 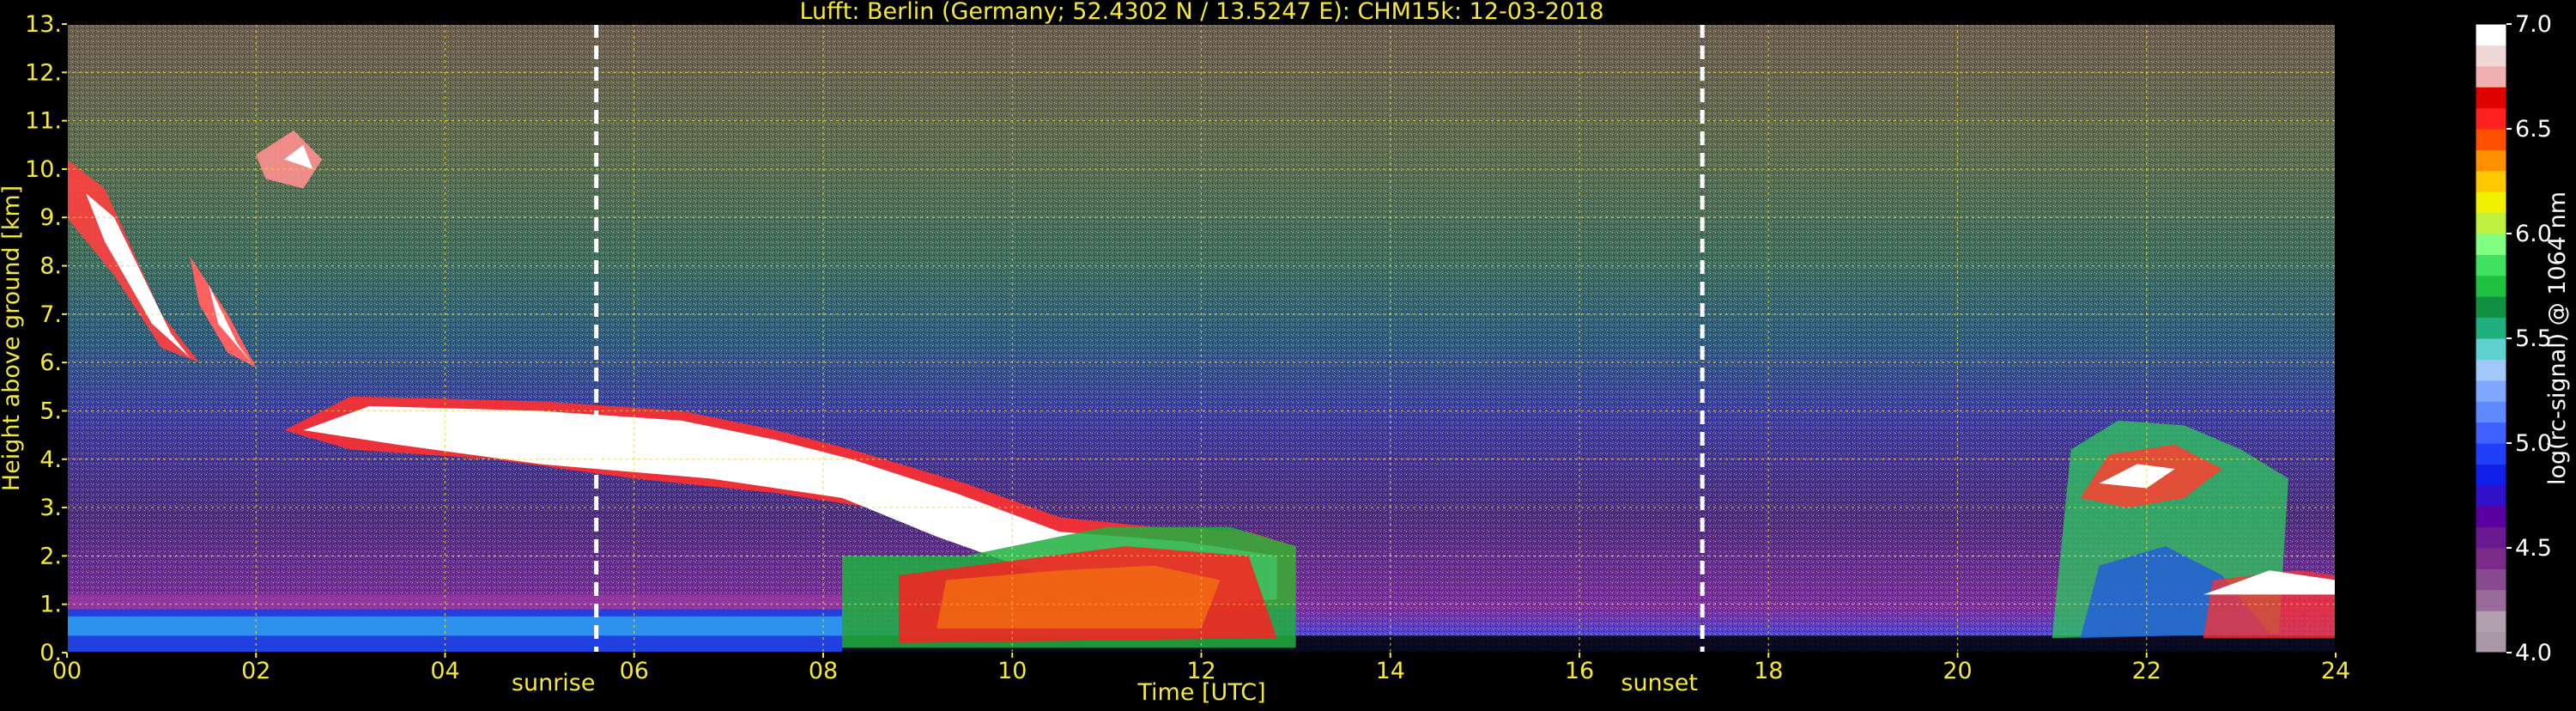 I want to click on y-tick-label: 5., so click(x=50, y=411).